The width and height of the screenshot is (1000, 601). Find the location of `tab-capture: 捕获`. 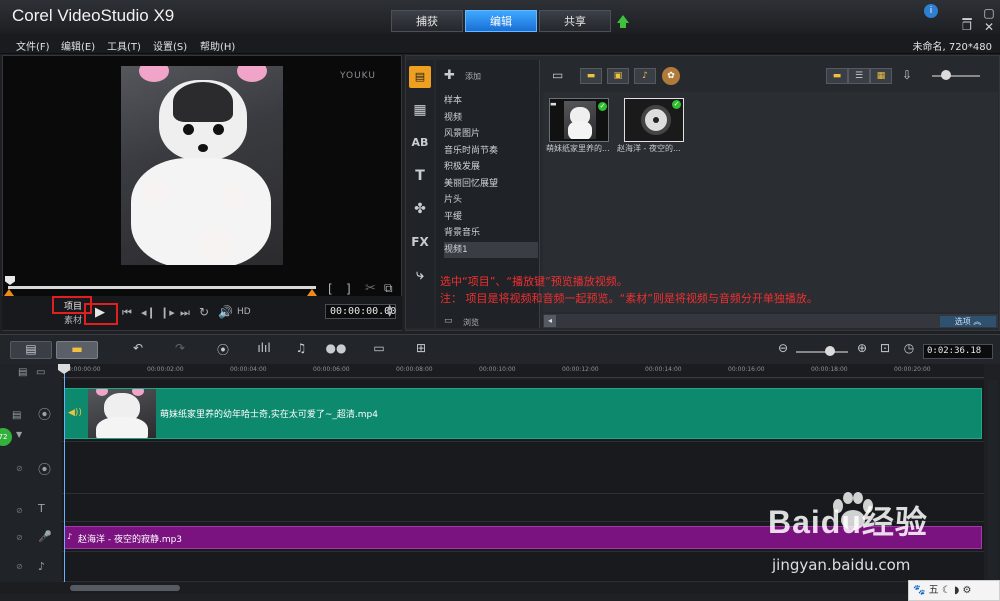

tab-capture: 捕获 is located at coordinates (427, 21).